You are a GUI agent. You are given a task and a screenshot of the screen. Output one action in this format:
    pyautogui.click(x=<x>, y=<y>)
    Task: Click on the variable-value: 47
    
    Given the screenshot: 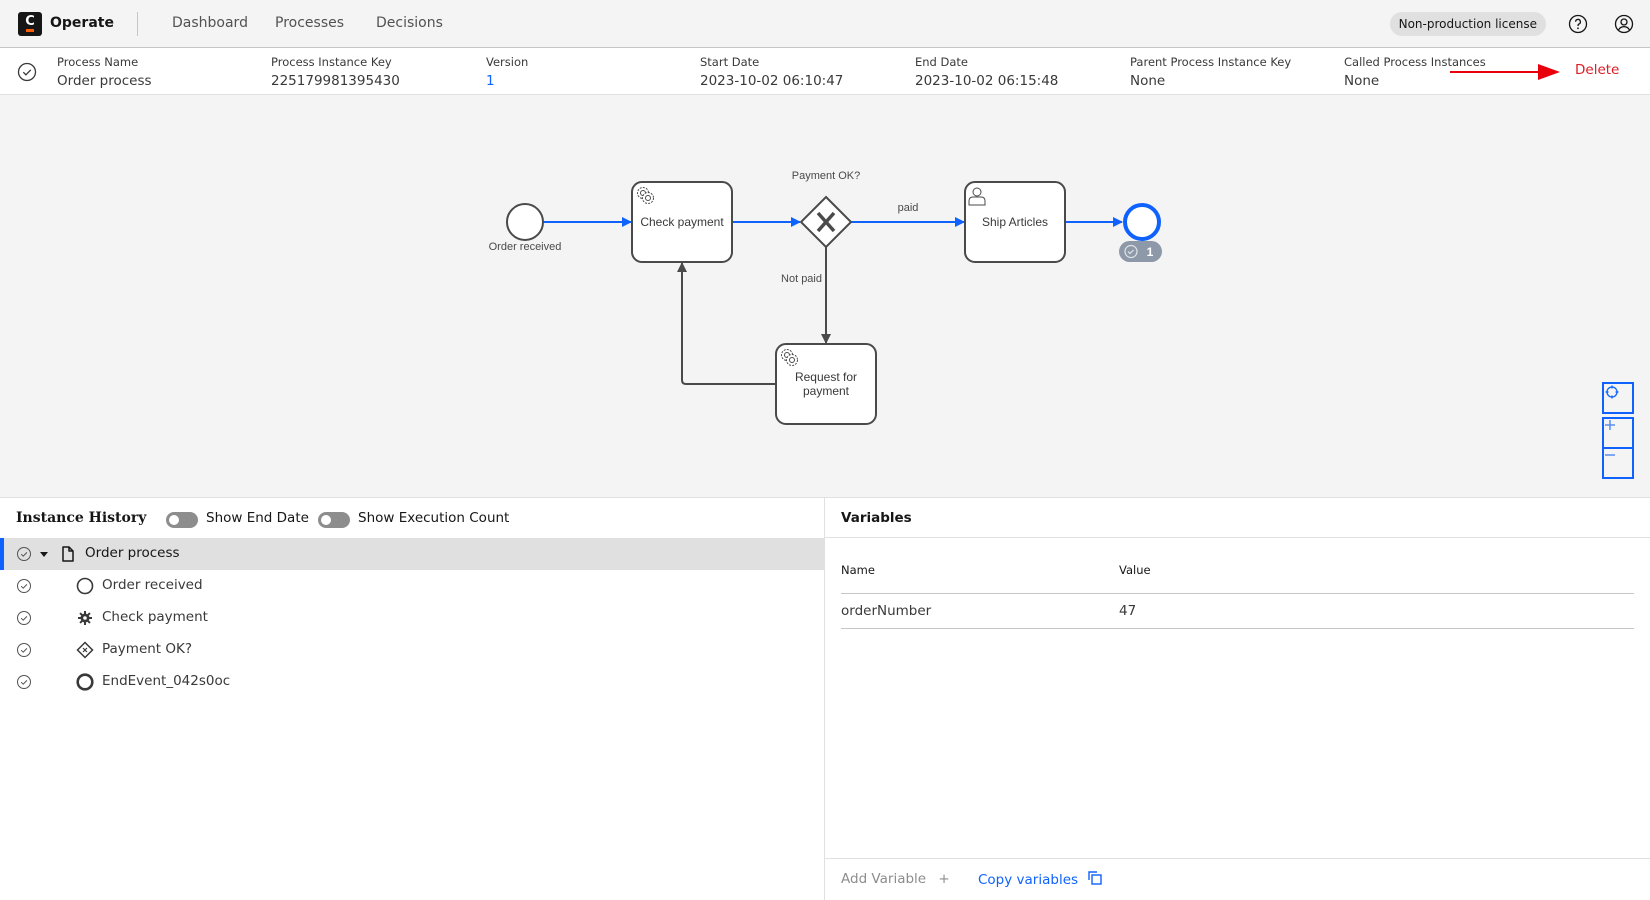 What is the action you would take?
    pyautogui.click(x=1128, y=611)
    